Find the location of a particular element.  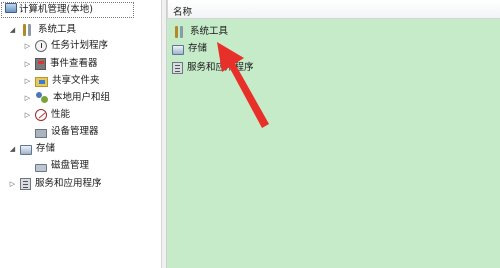

tree-item-label: 任务计划程序 is located at coordinates (80, 45).